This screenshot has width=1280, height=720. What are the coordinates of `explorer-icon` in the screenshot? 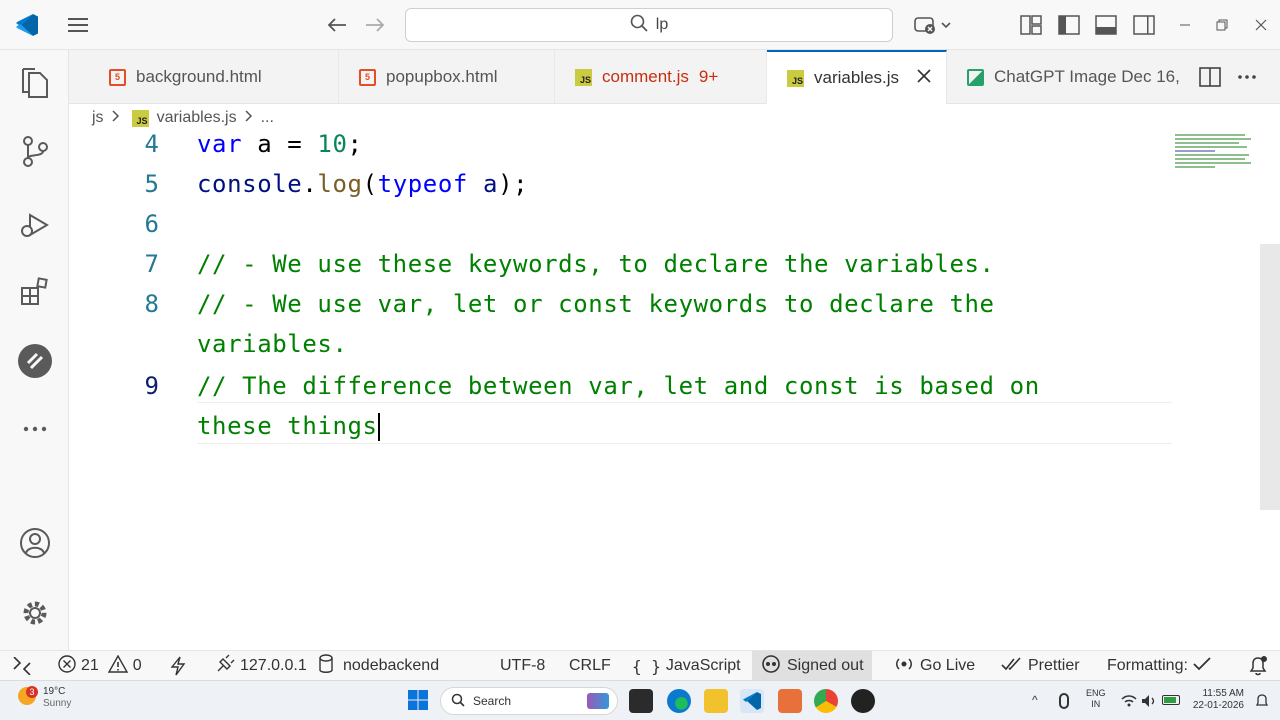 It's located at (35, 83).